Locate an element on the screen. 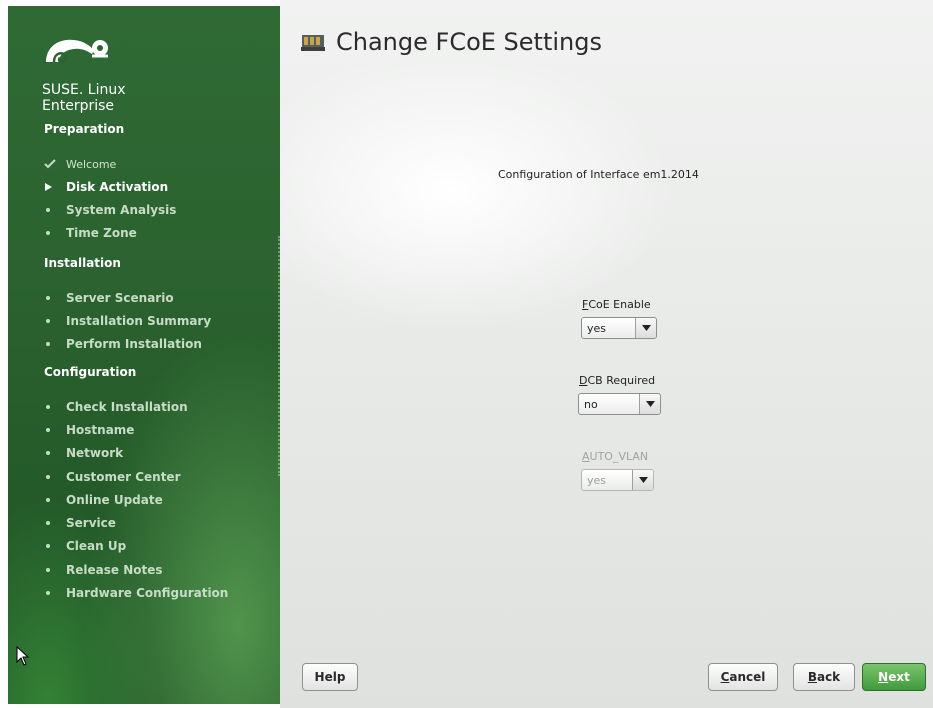 The width and height of the screenshot is (933, 708). step-clean-up: Clean Up is located at coordinates (85, 546).